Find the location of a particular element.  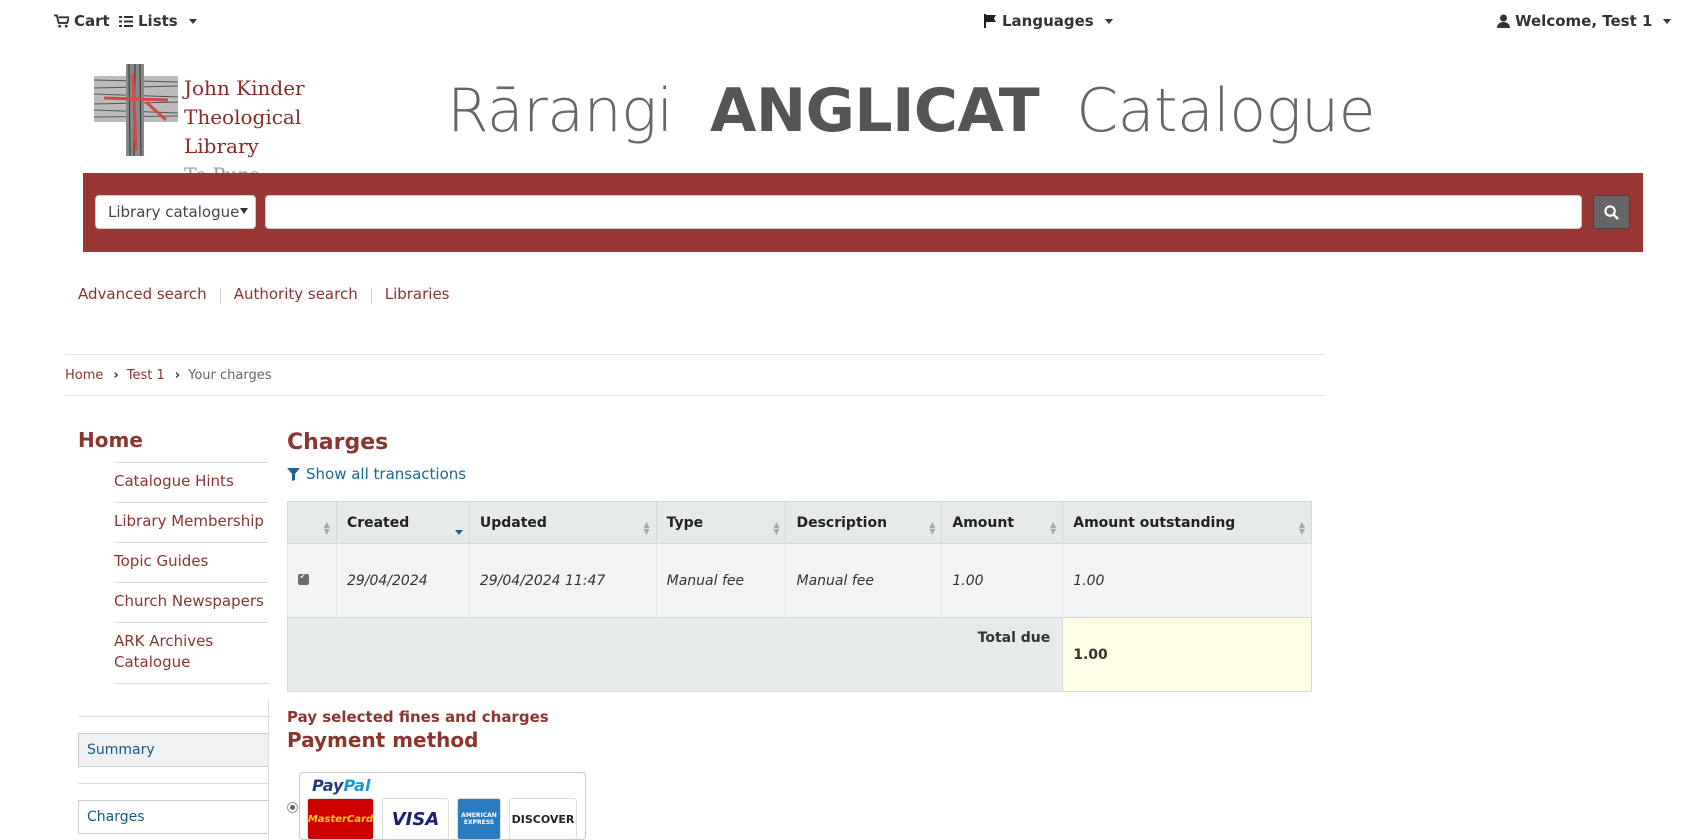

row-select-cell is located at coordinates (312, 580).